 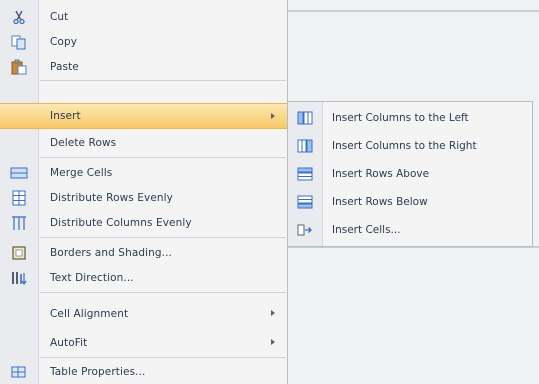 I want to click on submenu-item-label: Insert Columns to the Left, so click(x=400, y=118).